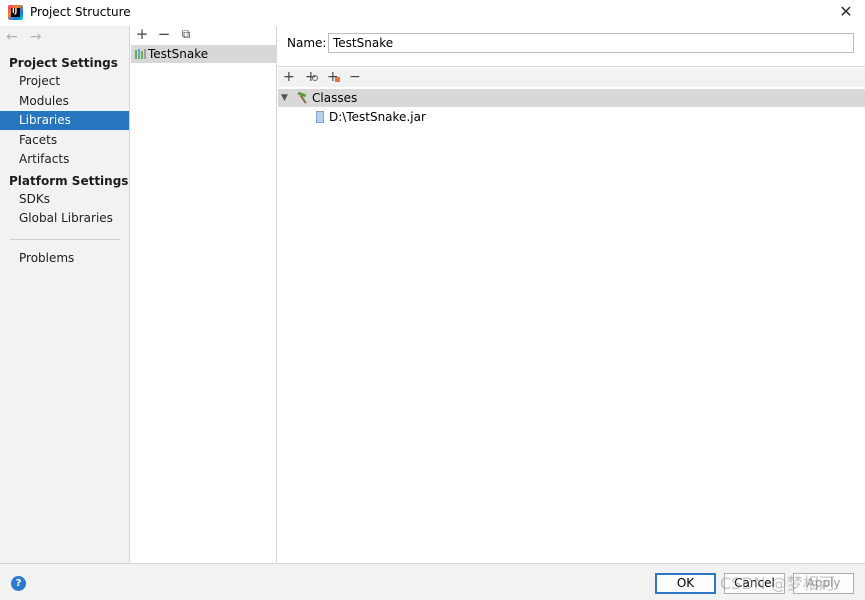 Image resolution: width=865 pixels, height=600 pixels. Describe the element at coordinates (204, 35) in the screenshot. I see `library-list-toolbar: + − ⧉` at that location.